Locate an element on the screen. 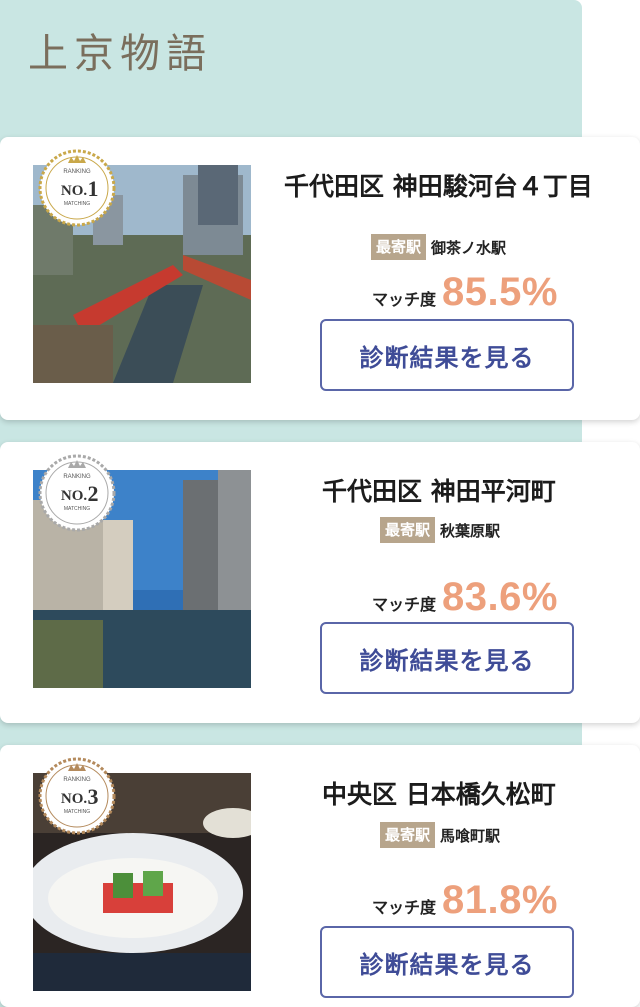 The image size is (640, 1007). rank-number: 1 is located at coordinates (93, 188).